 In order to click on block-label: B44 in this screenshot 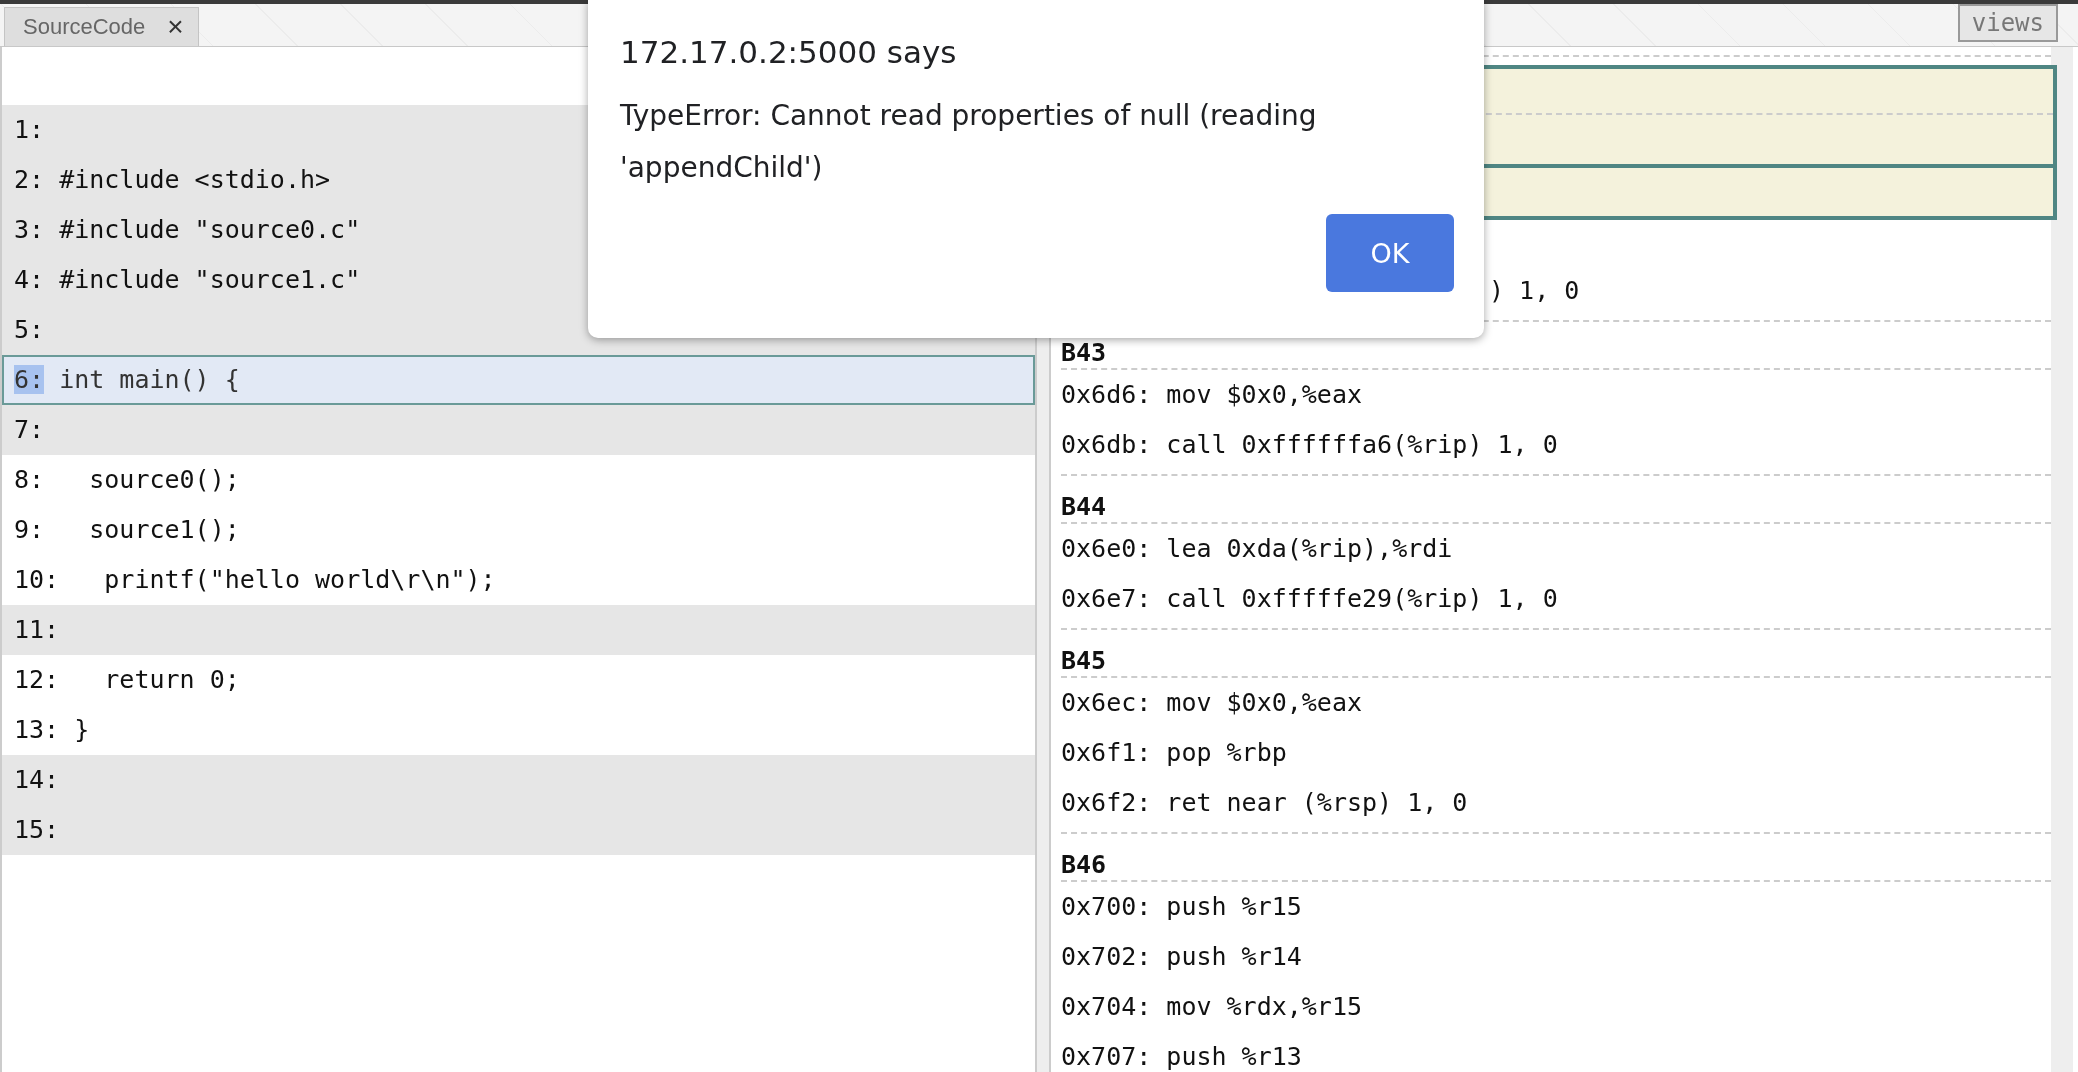, I will do `click(1556, 506)`.